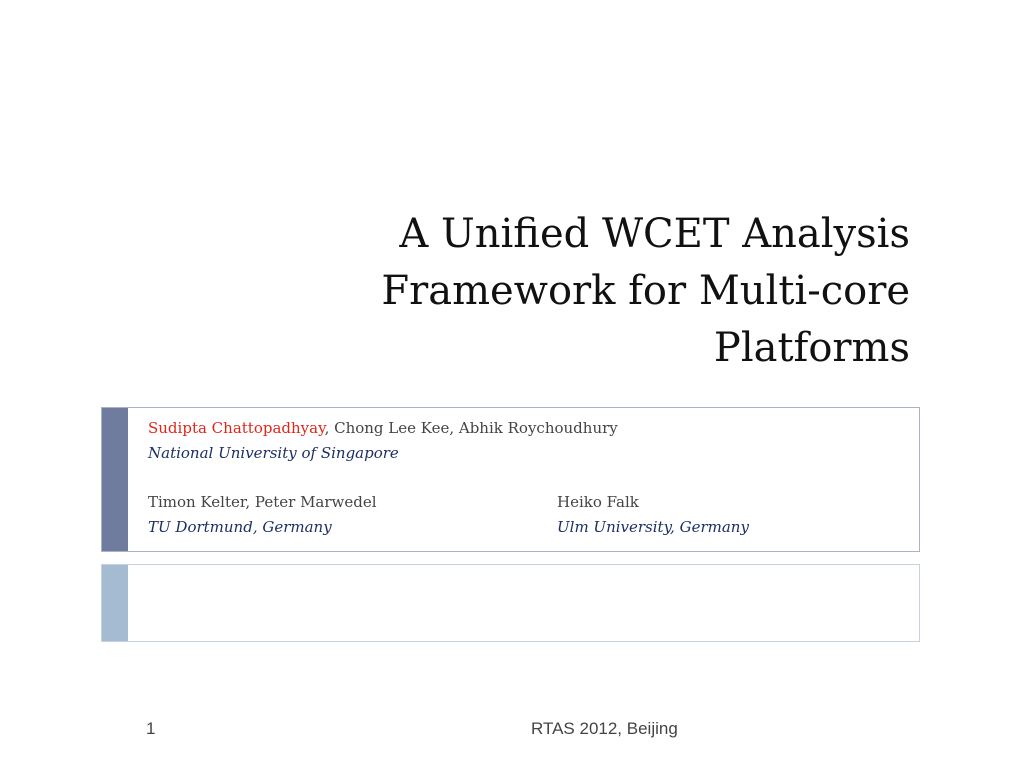 This screenshot has width=1024, height=768. Describe the element at coordinates (653, 527) in the screenshot. I see `affiliation-ulm: Ulm University, Germany` at that location.